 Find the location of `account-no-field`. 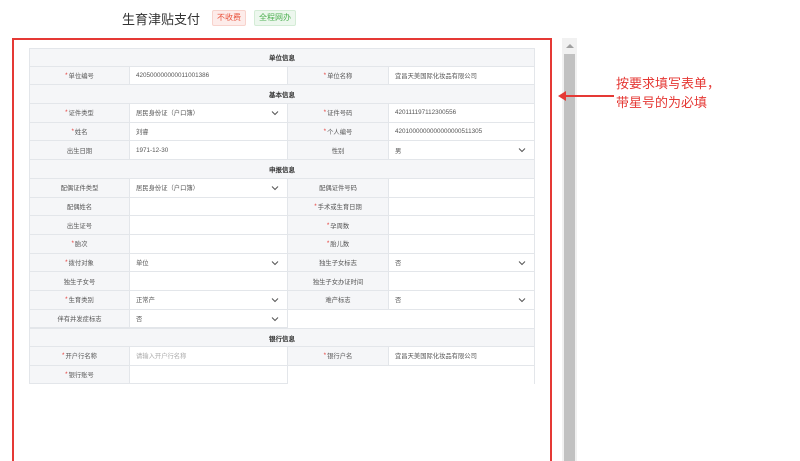

account-no-field is located at coordinates (209, 375).